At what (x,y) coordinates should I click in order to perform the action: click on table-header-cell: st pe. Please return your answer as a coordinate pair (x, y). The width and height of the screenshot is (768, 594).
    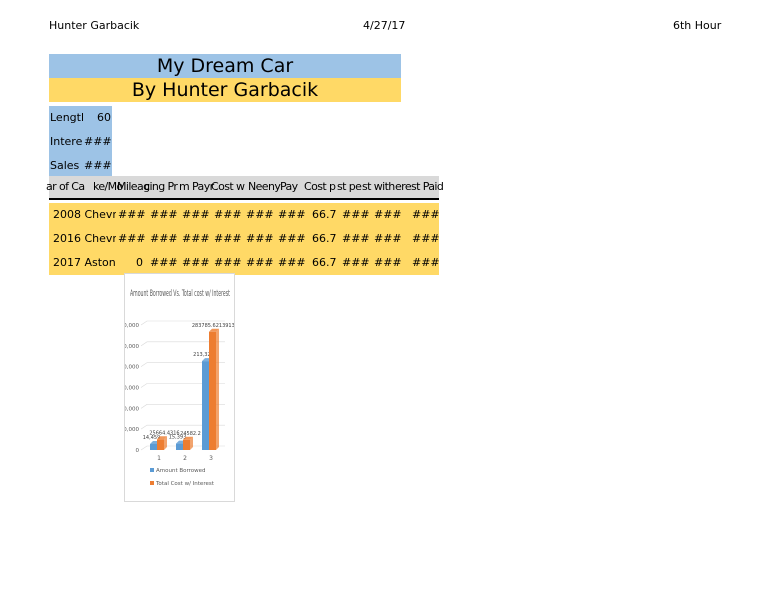
    Looking at the image, I should click on (349, 186).